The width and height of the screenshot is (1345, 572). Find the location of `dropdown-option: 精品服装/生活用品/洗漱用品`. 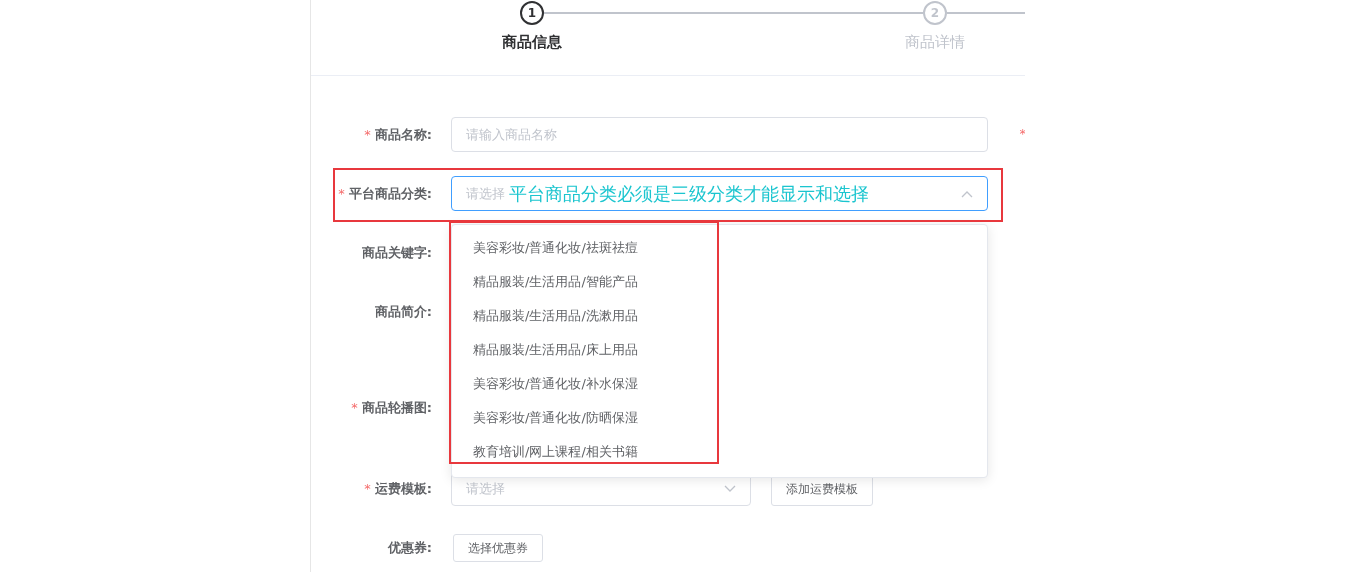

dropdown-option: 精品服装/生活用品/洗漱用品 is located at coordinates (719, 316).